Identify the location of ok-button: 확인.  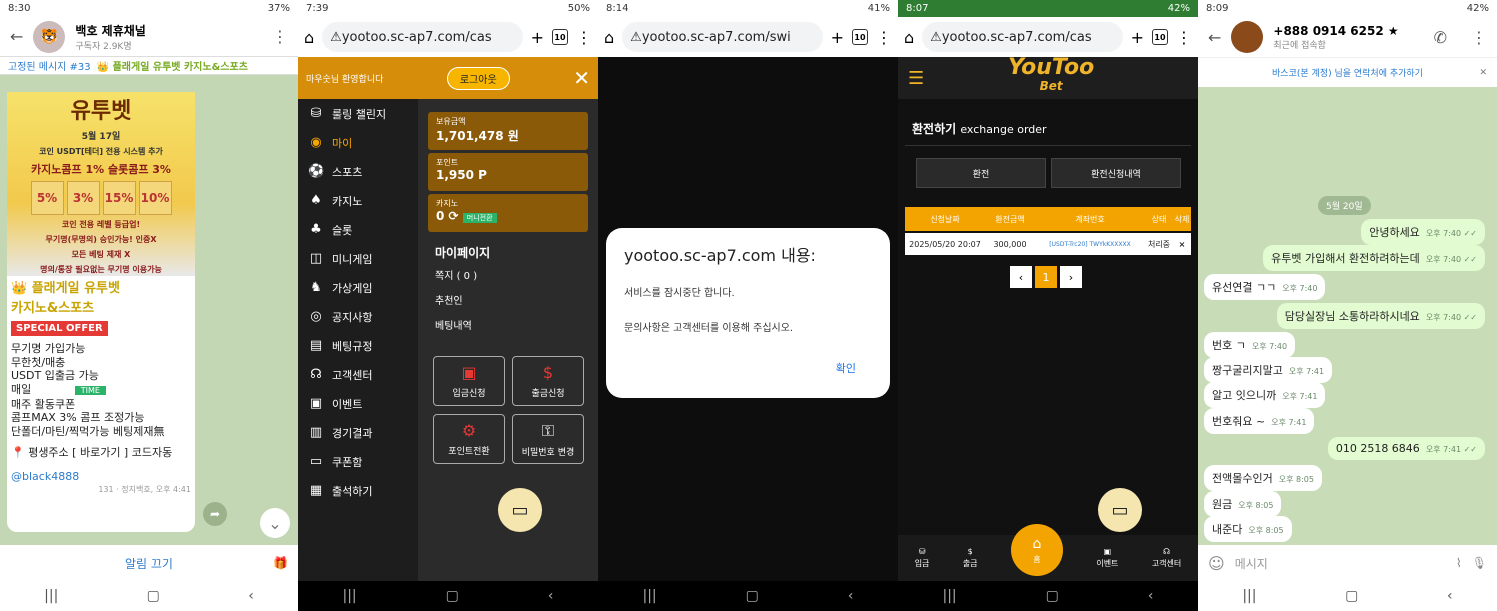
(846, 368).